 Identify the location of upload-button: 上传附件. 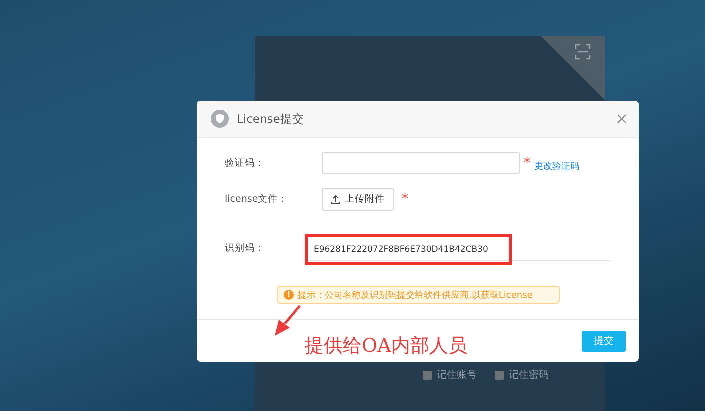
(358, 199).